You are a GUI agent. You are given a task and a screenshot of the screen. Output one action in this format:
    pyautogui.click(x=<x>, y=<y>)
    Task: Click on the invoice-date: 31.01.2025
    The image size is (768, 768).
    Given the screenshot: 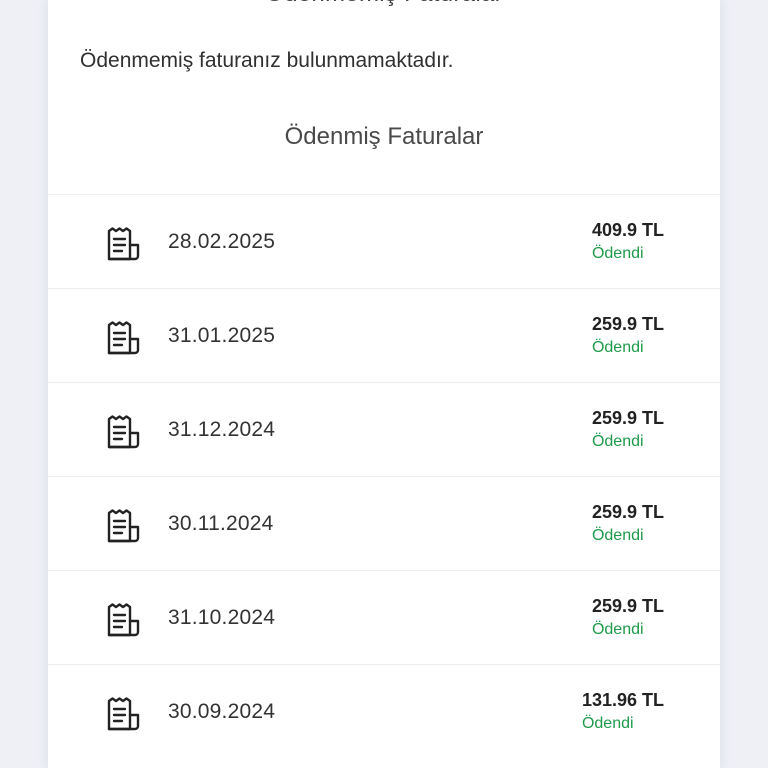 What is the action you would take?
    pyautogui.click(x=222, y=335)
    